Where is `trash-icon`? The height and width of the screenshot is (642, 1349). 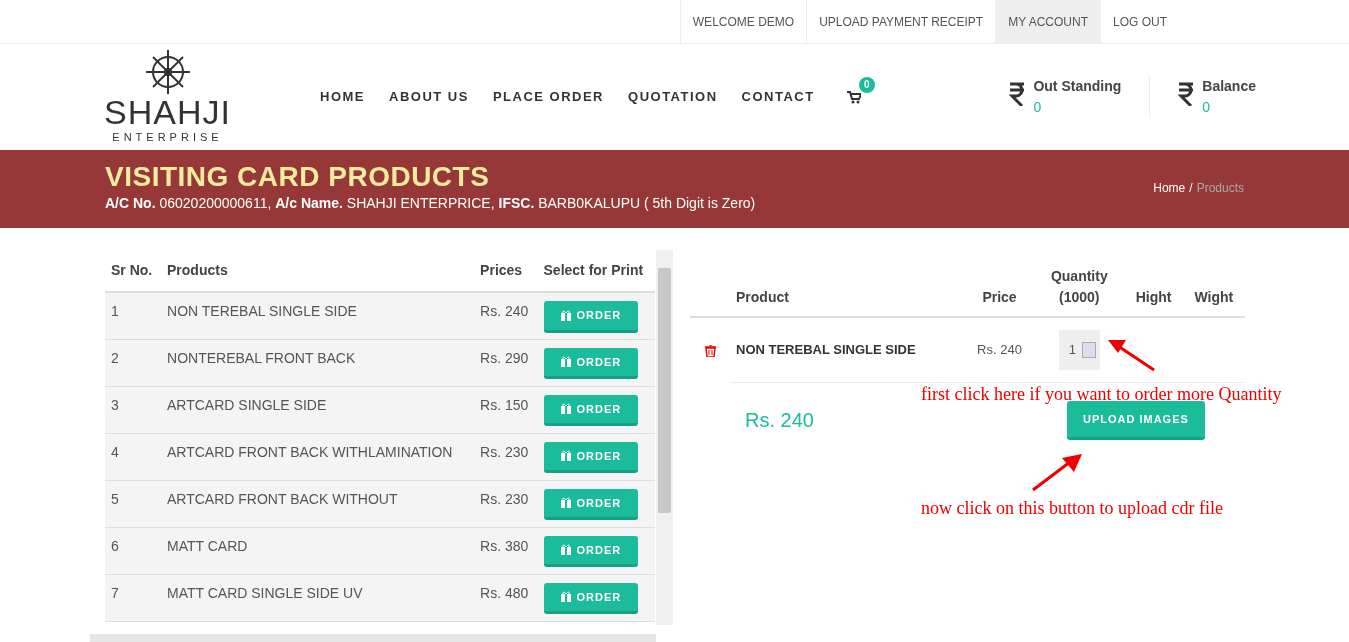 trash-icon is located at coordinates (710, 350).